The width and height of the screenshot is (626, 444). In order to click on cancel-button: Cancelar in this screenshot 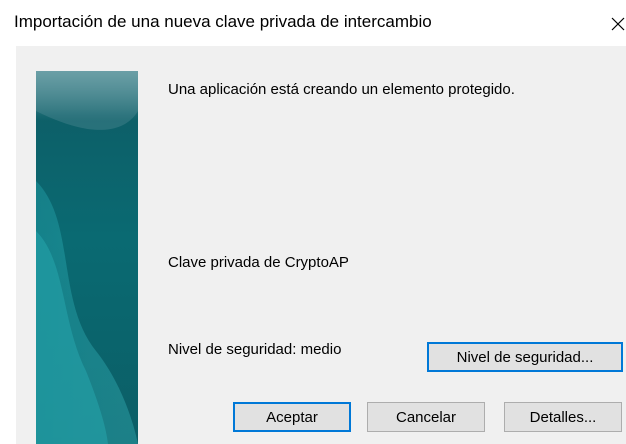, I will do `click(426, 417)`.